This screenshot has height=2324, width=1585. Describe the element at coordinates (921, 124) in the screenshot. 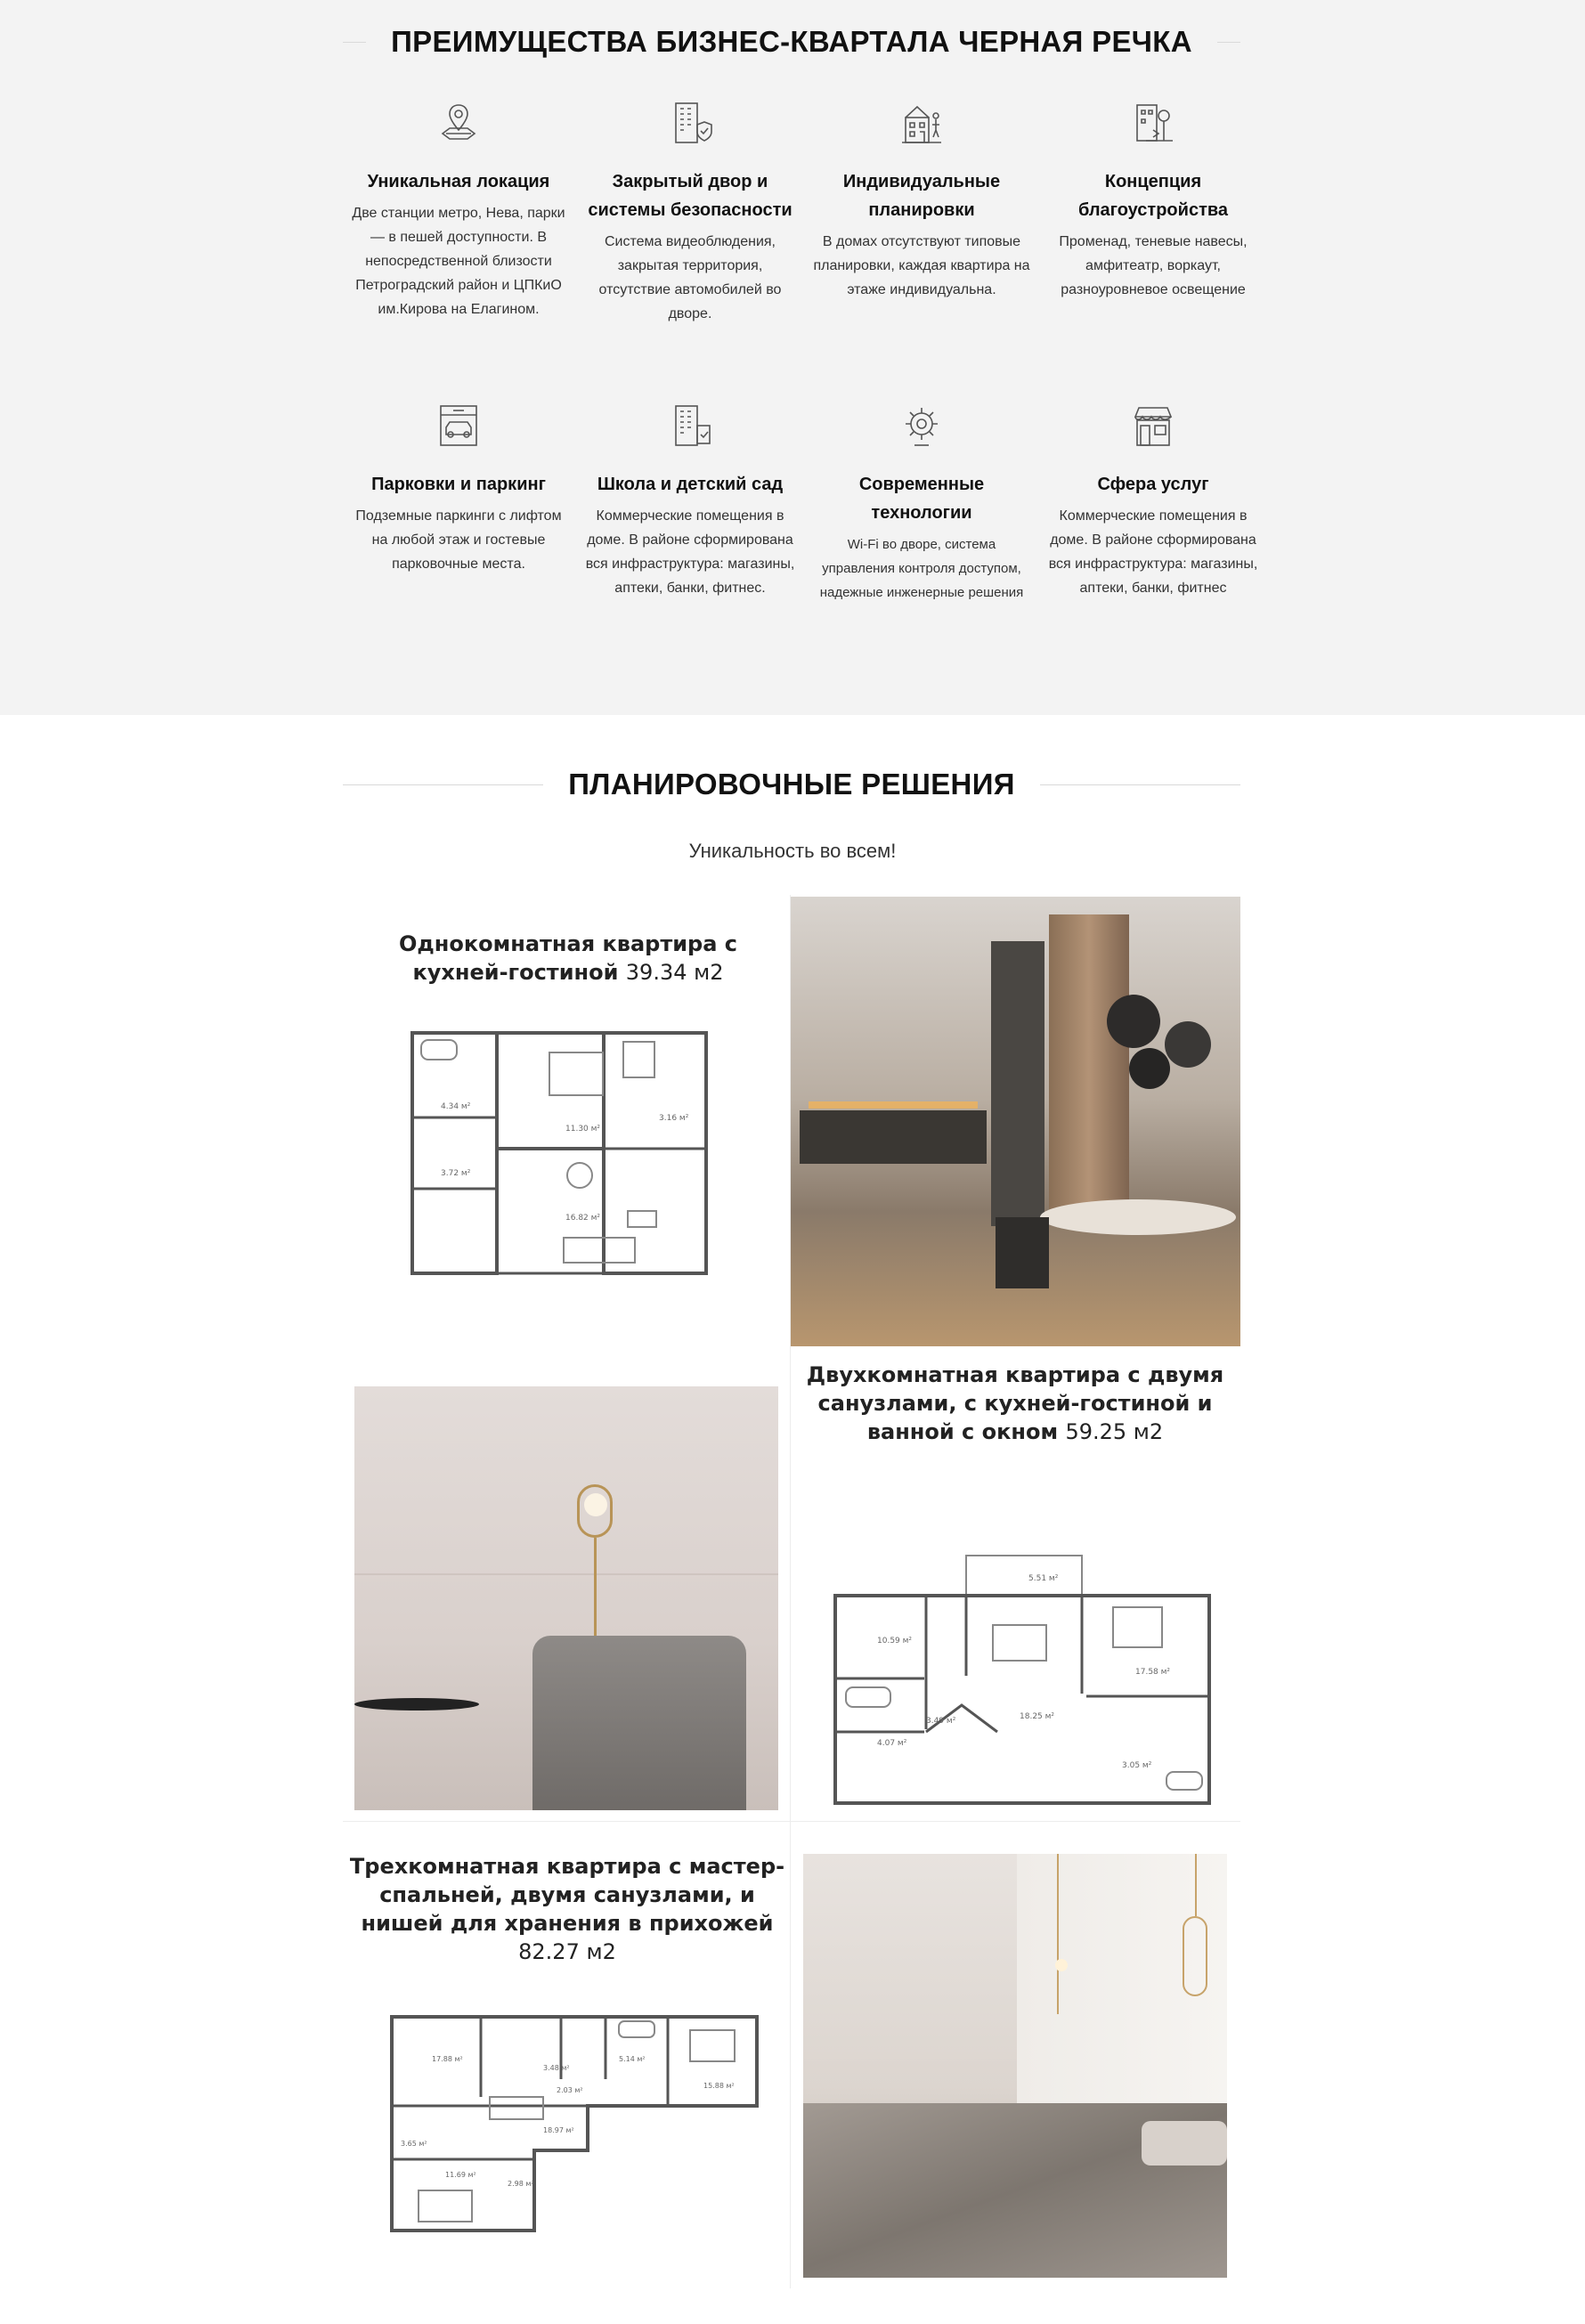

I see `floorplan-building-icon` at that location.